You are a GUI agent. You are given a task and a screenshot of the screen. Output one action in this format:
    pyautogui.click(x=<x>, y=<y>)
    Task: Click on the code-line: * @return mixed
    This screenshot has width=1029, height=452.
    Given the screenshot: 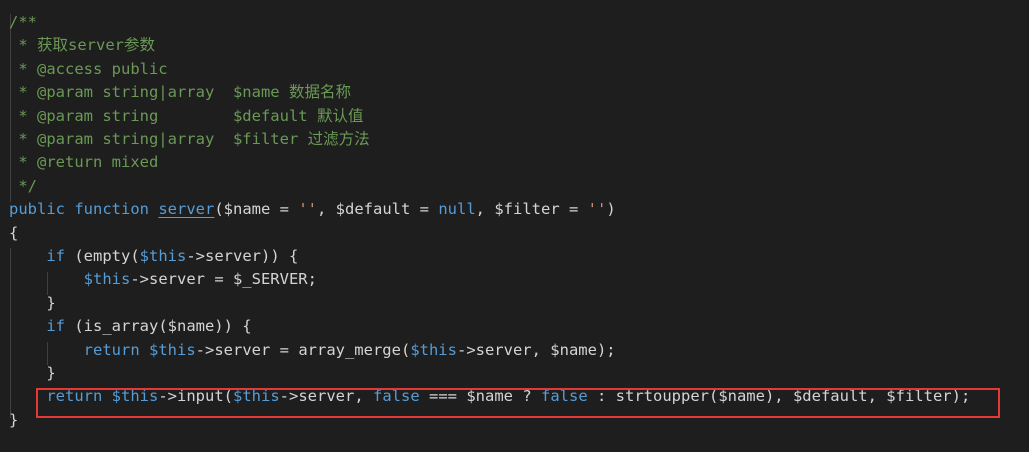 What is the action you would take?
    pyautogui.click(x=83, y=162)
    